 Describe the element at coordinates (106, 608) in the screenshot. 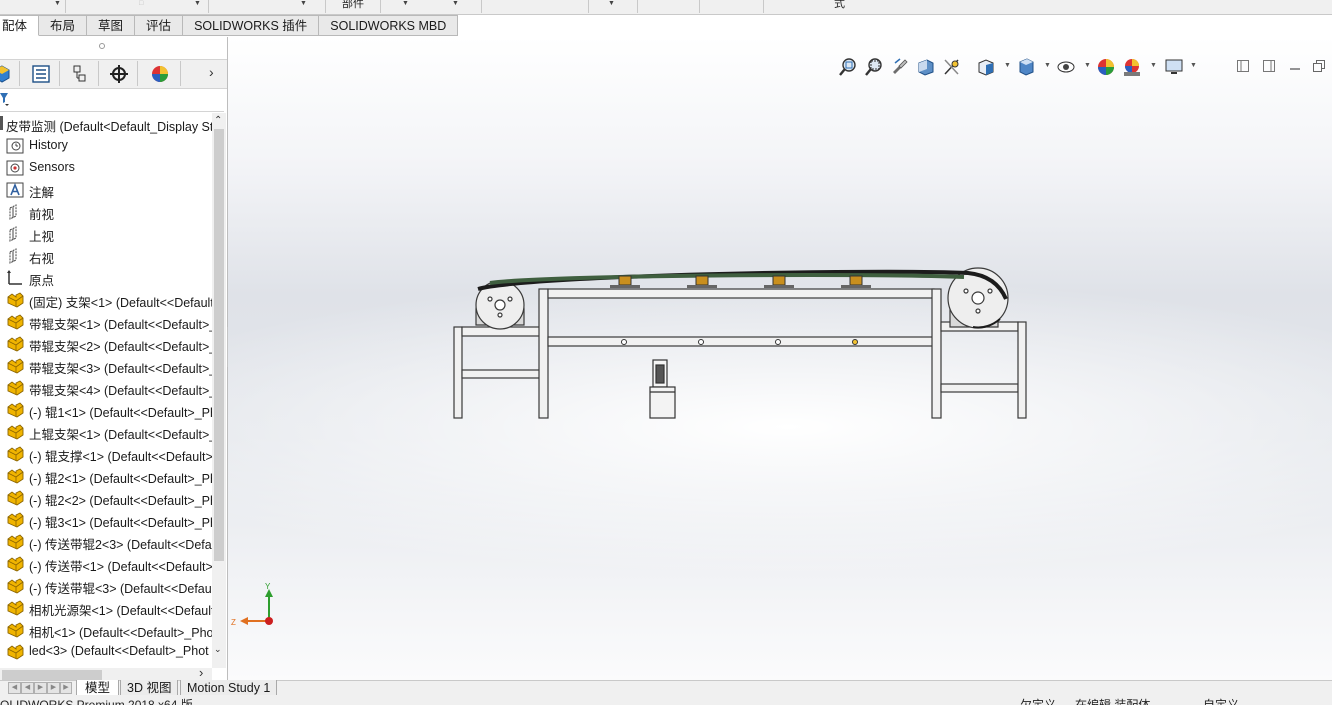

I see `tree-item: 相机光源架<1> (Default<<Default>_Phot` at that location.